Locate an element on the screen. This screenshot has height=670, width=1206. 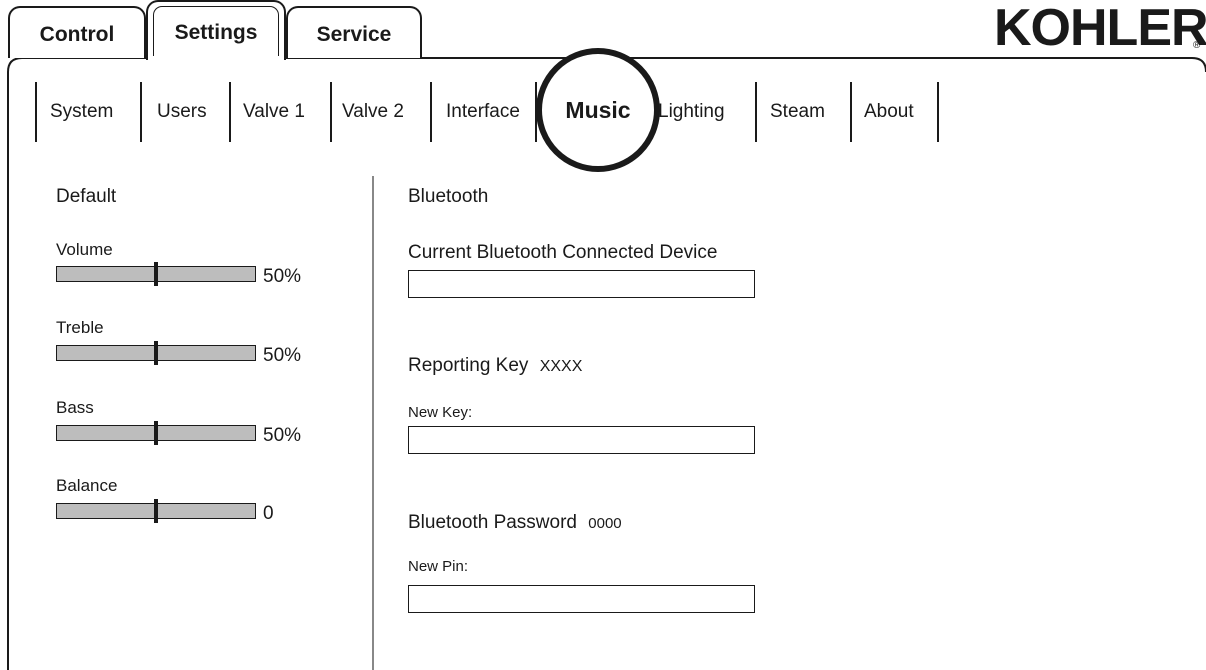
subtab-about: About is located at coordinates (894, 112).